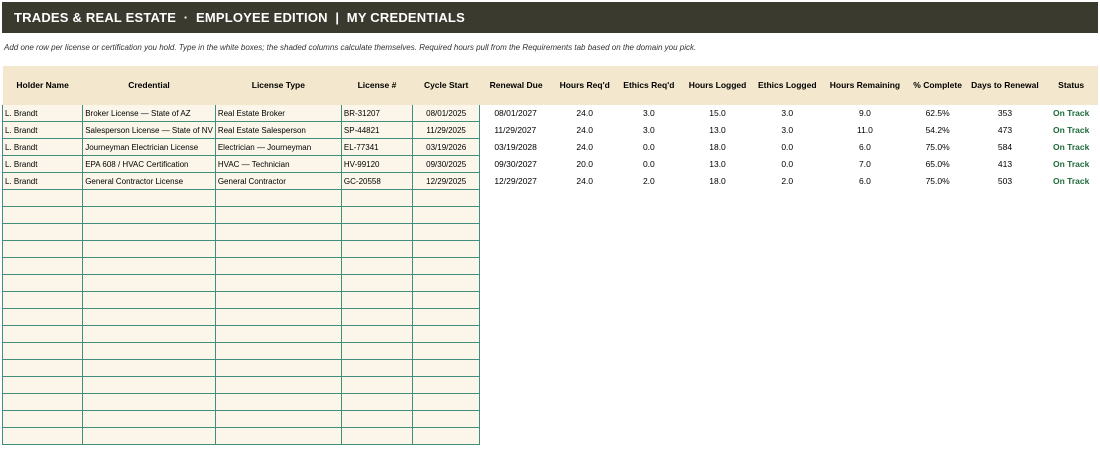  What do you see at coordinates (149, 113) in the screenshot?
I see `credential-cell: Broker License — State of AZ` at bounding box center [149, 113].